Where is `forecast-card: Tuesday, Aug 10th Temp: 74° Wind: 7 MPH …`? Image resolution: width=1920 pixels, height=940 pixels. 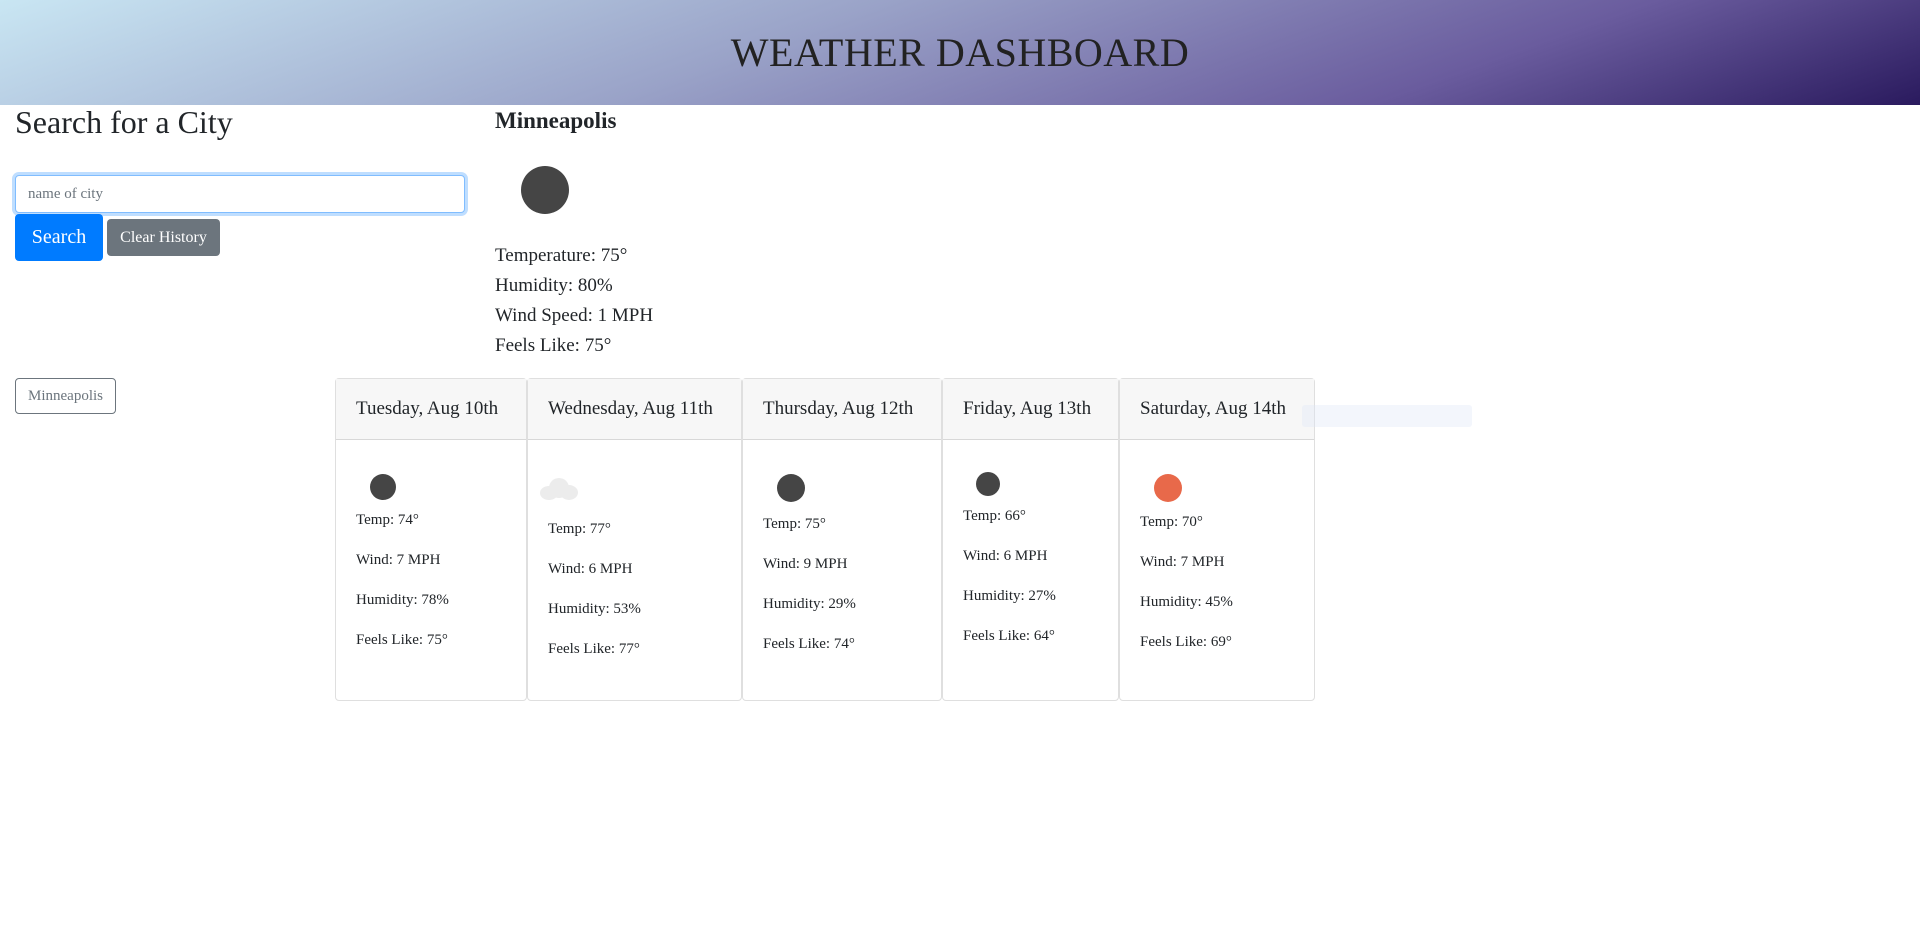 forecast-card: Tuesday, Aug 10th Temp: 74° Wind: 7 MPH … is located at coordinates (431, 539).